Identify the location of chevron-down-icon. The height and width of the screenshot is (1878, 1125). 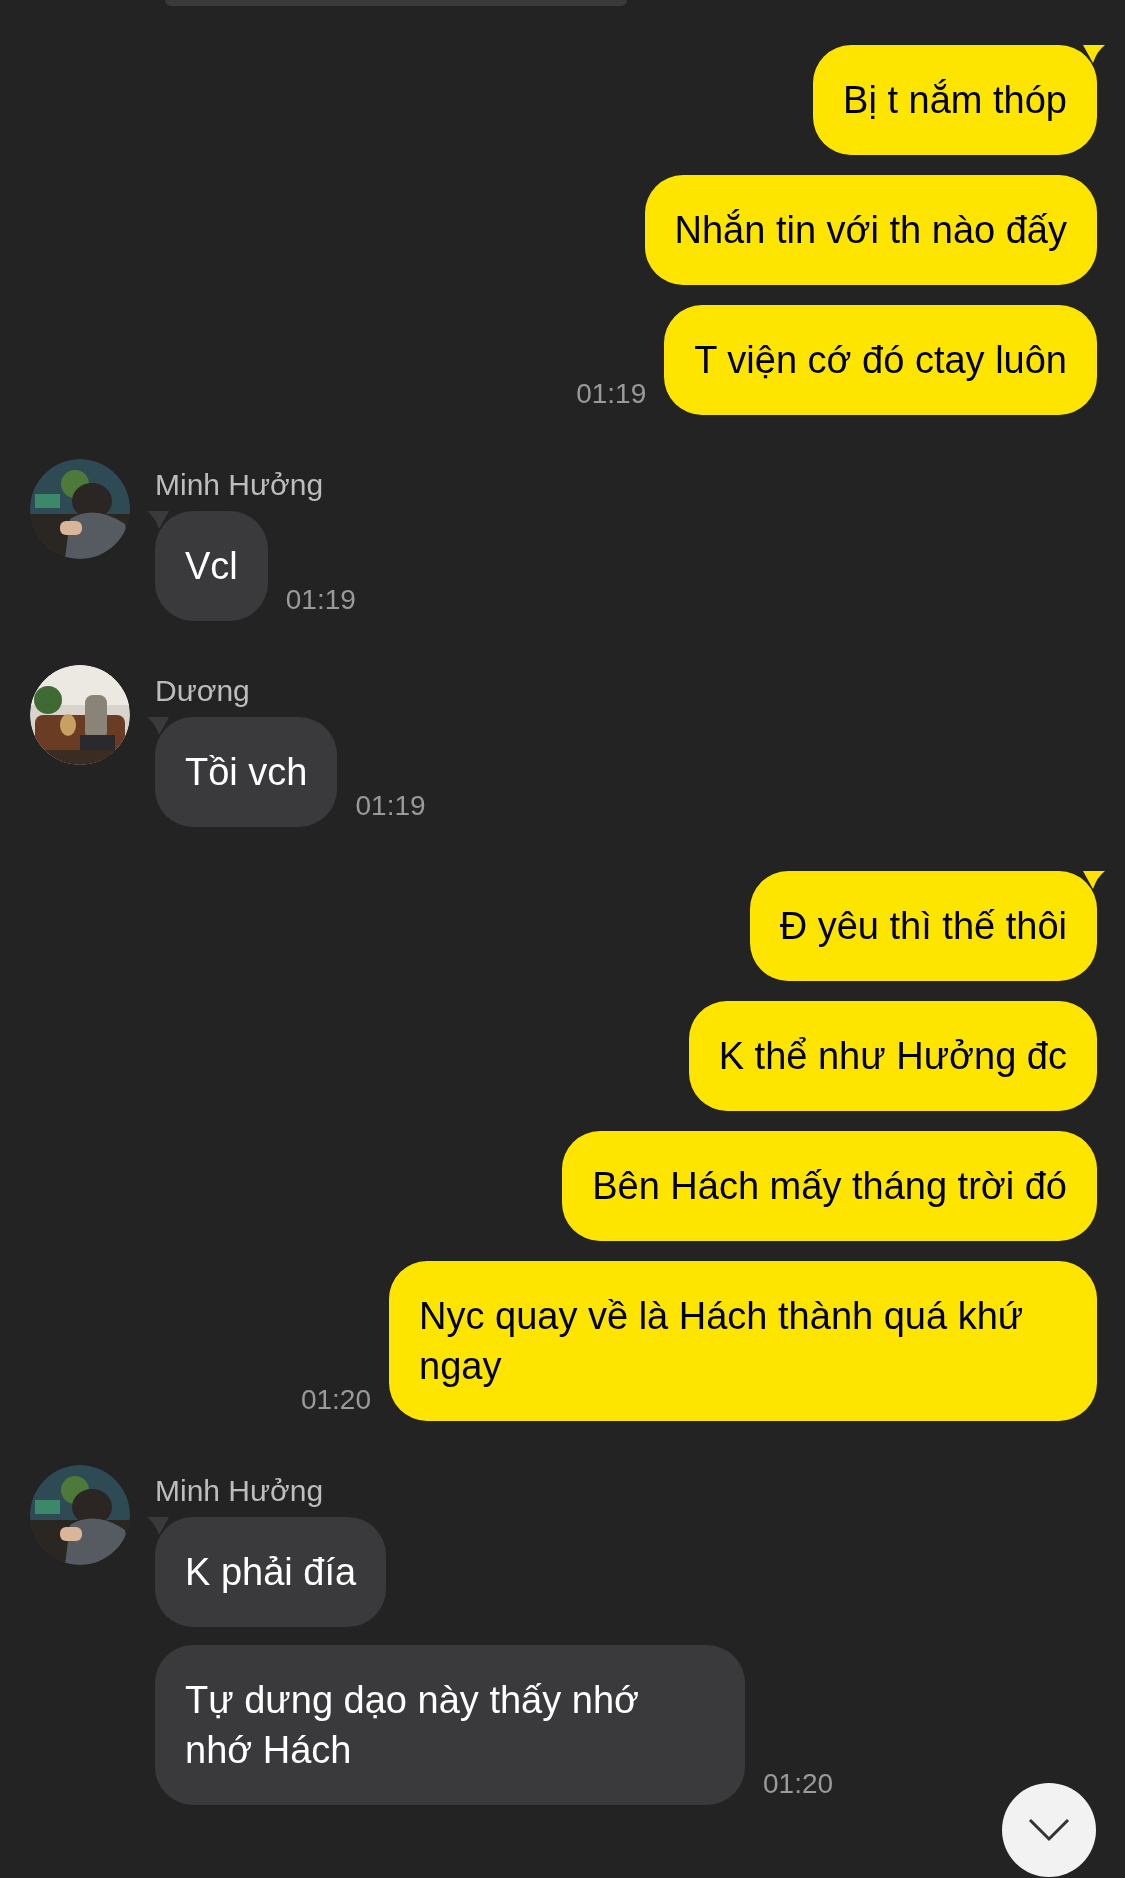
(1049, 1830).